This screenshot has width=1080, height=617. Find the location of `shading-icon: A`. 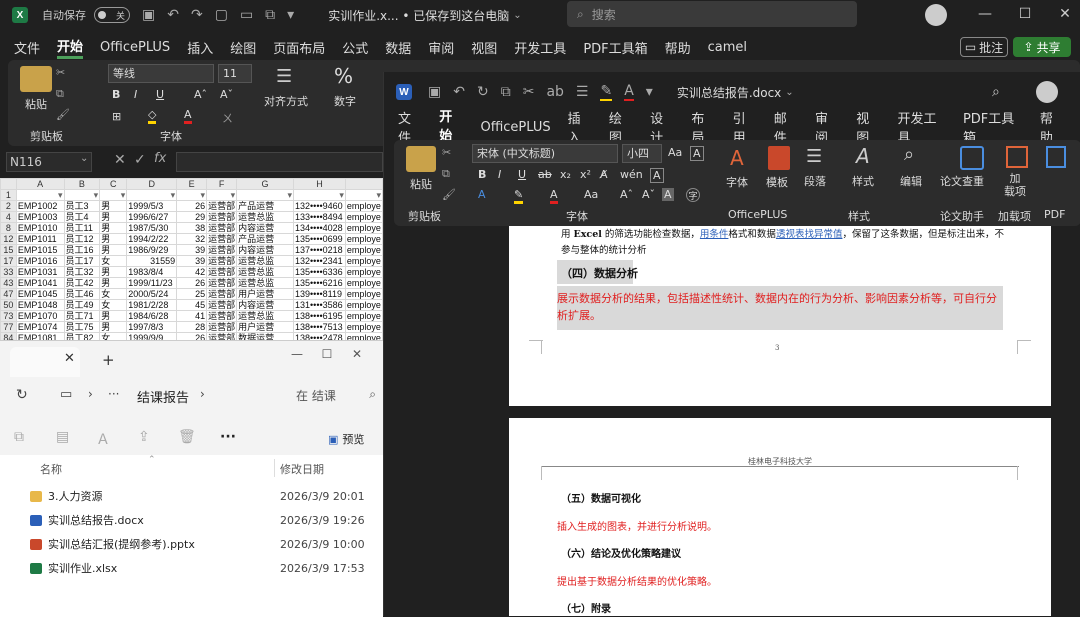

shading-icon: A is located at coordinates (668, 194).